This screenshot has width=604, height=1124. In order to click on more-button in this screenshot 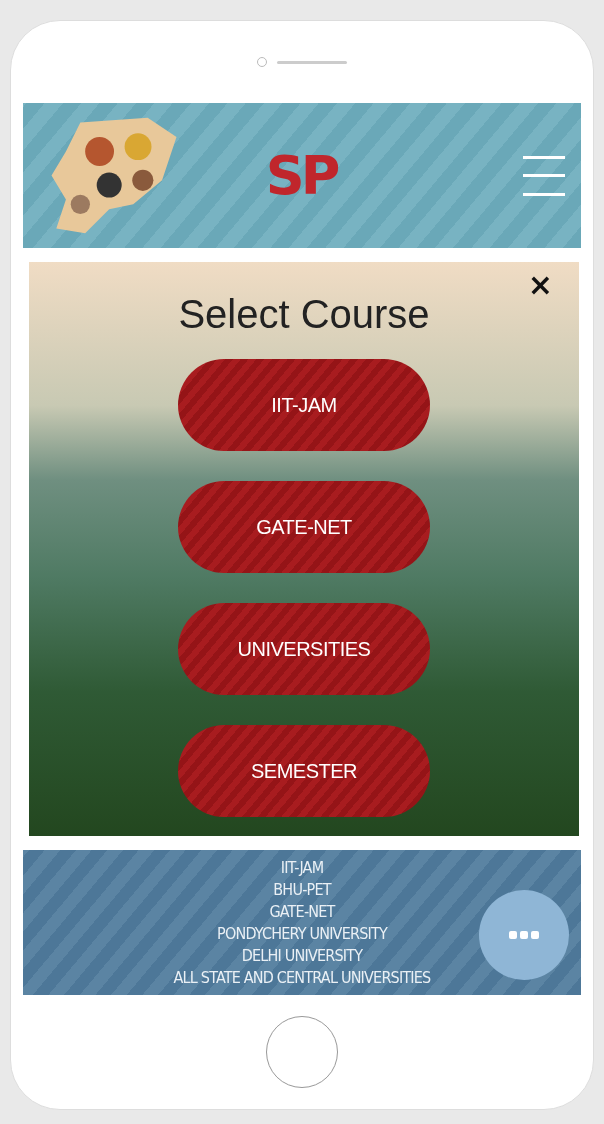, I will do `click(524, 935)`.